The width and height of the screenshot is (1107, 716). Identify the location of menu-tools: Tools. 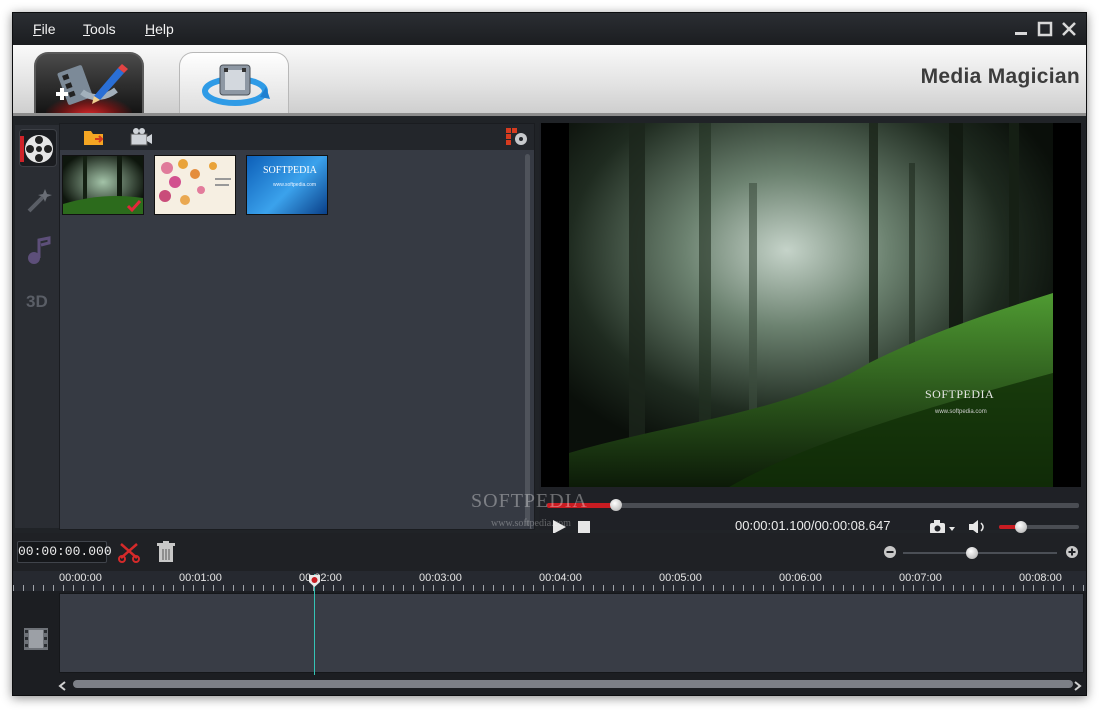
(99, 29).